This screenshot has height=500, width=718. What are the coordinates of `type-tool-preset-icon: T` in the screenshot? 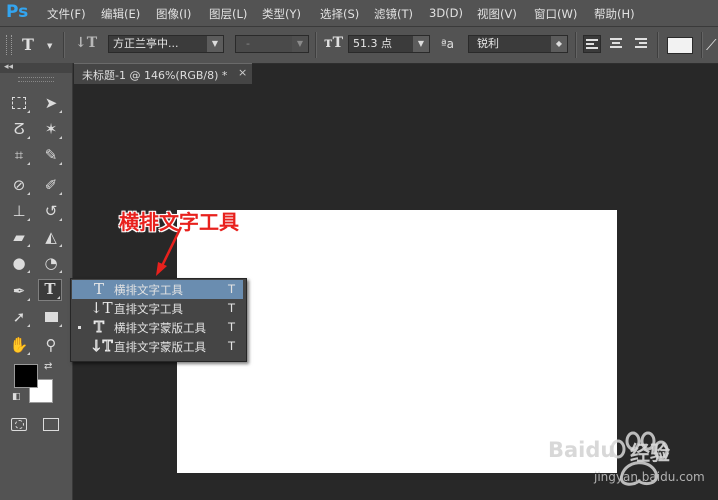 It's located at (28, 44).